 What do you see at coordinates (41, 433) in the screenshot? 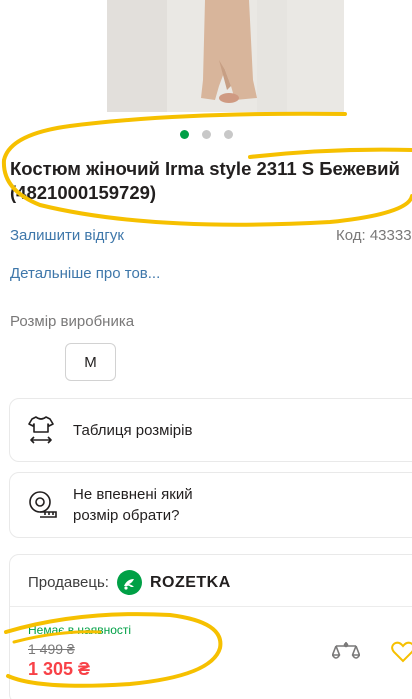
I see `shirt-ruler-icon` at bounding box center [41, 433].